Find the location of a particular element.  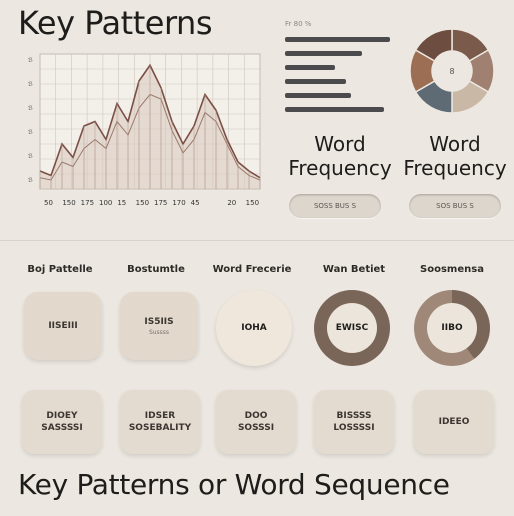

x-tick-label: 20 is located at coordinates (231, 203).